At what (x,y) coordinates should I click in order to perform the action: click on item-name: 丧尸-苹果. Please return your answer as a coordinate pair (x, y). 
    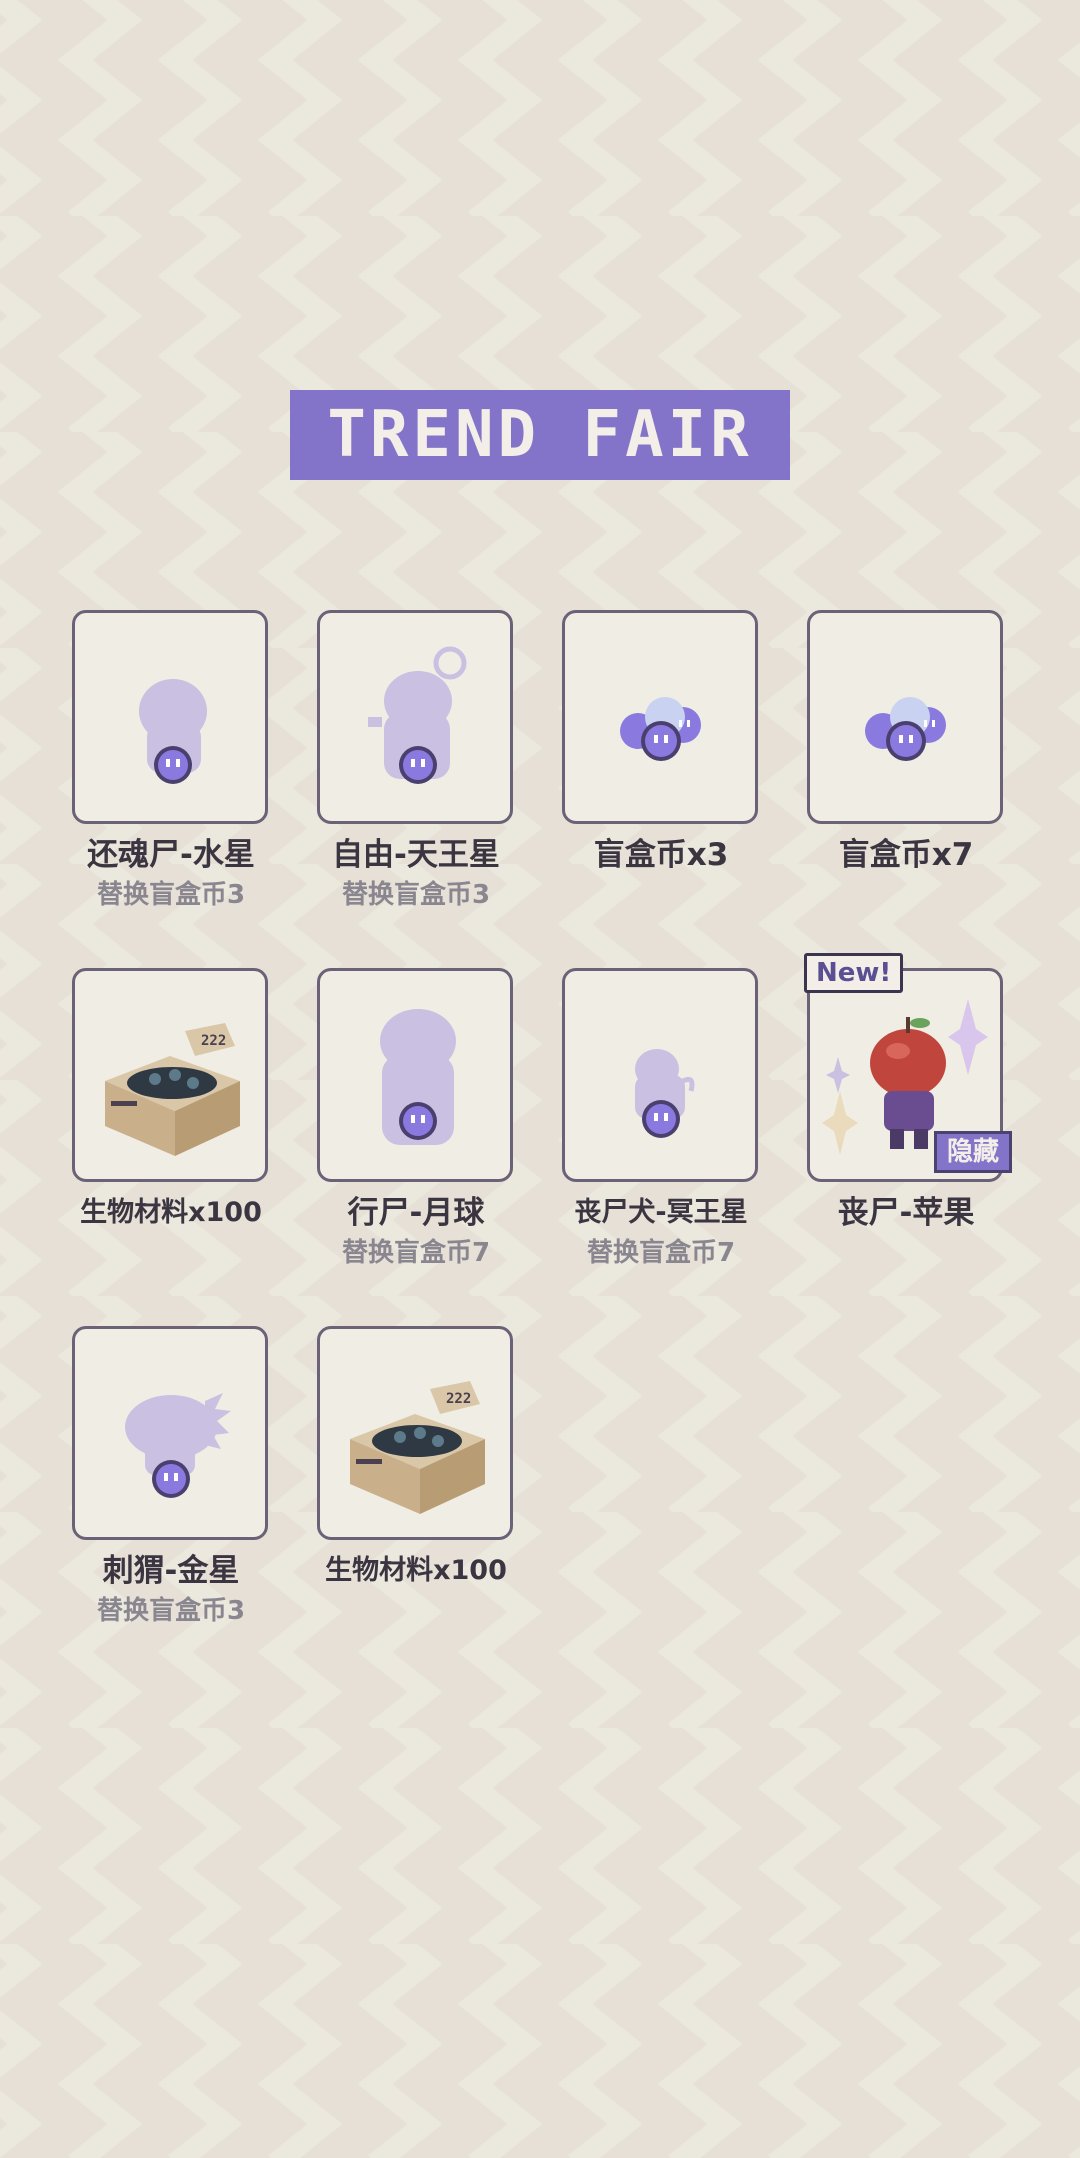
    Looking at the image, I should click on (906, 1213).